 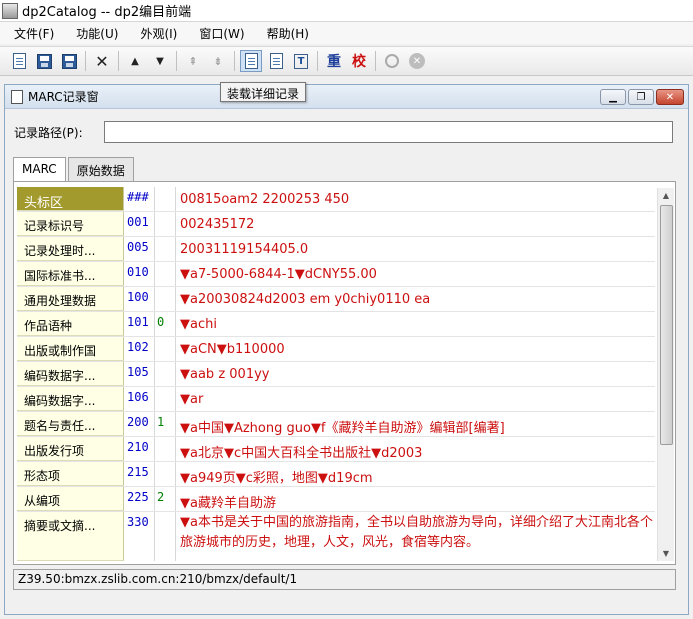 I want to click on marc-field-row: 形态项 215 ▼a949页▼c彩照，地图▼d19cm, so click(x=336, y=474).